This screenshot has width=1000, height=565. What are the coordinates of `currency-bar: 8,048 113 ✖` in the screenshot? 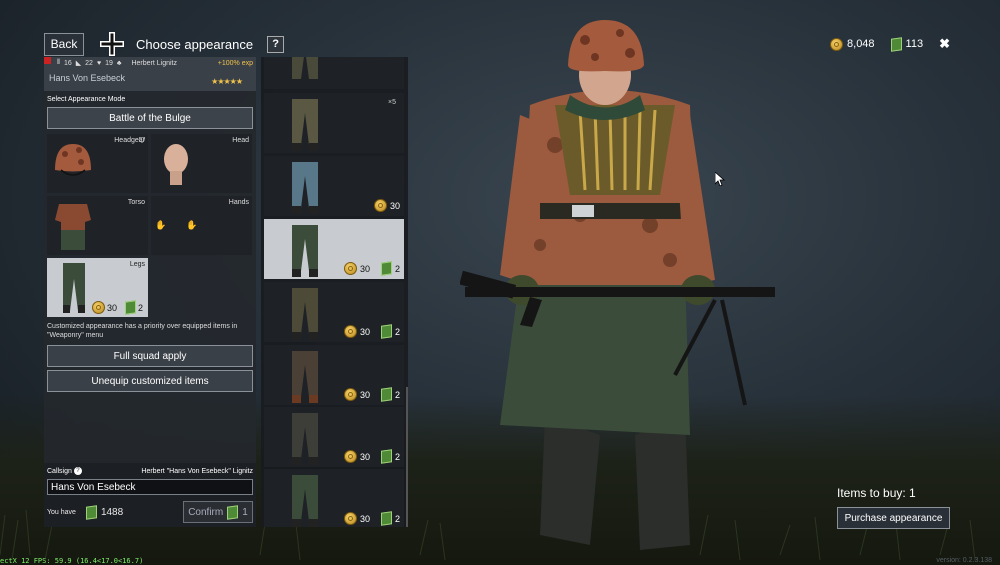 It's located at (890, 44).